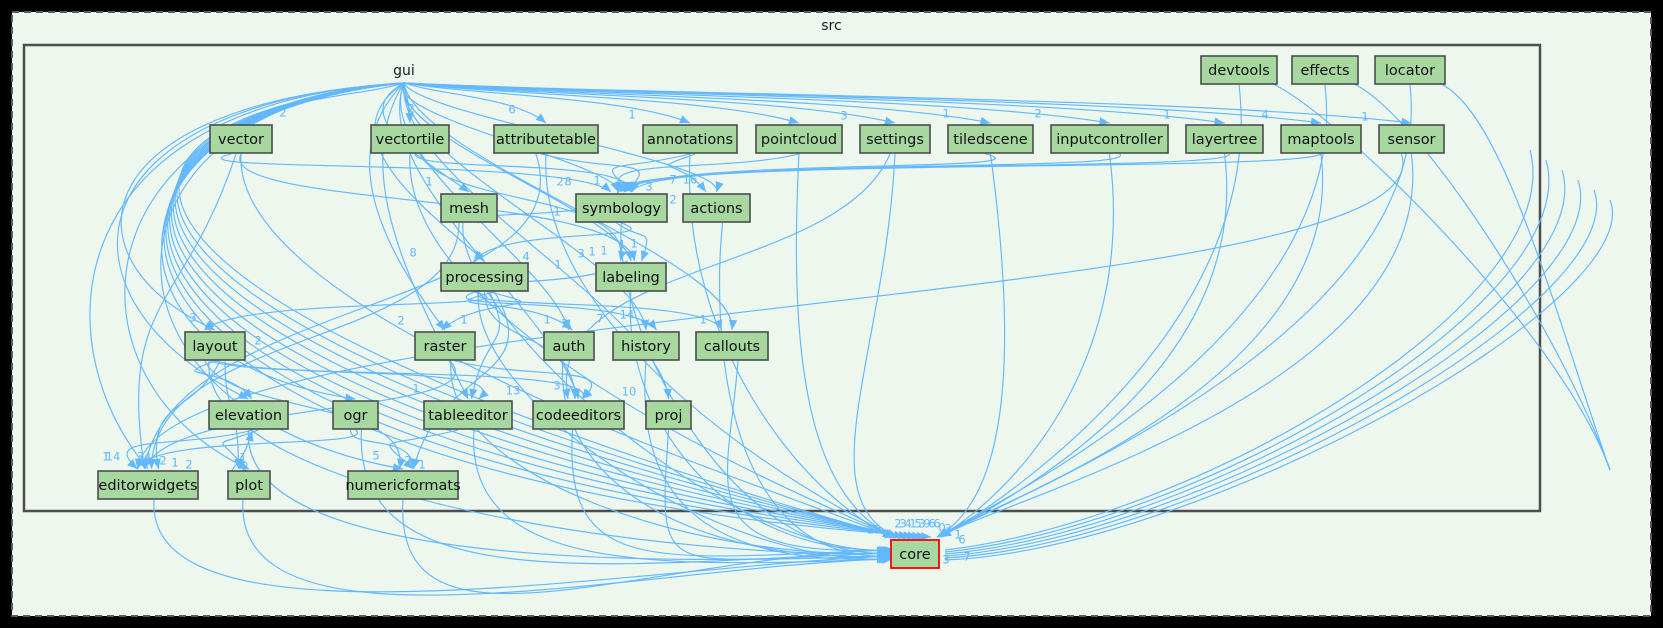 This screenshot has width=1663, height=628. What do you see at coordinates (799, 139) in the screenshot?
I see `node-pointcloud: pointcloud` at bounding box center [799, 139].